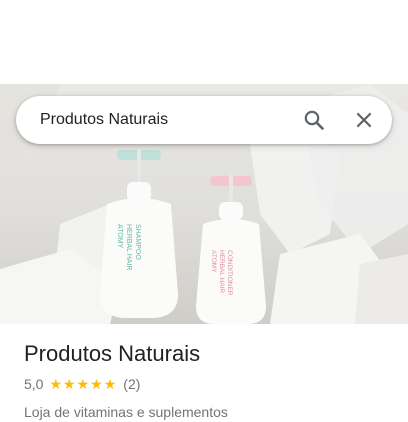 The height and width of the screenshot is (422, 408). Describe the element at coordinates (112, 353) in the screenshot. I see `place-title: Produtos Naturais` at that location.